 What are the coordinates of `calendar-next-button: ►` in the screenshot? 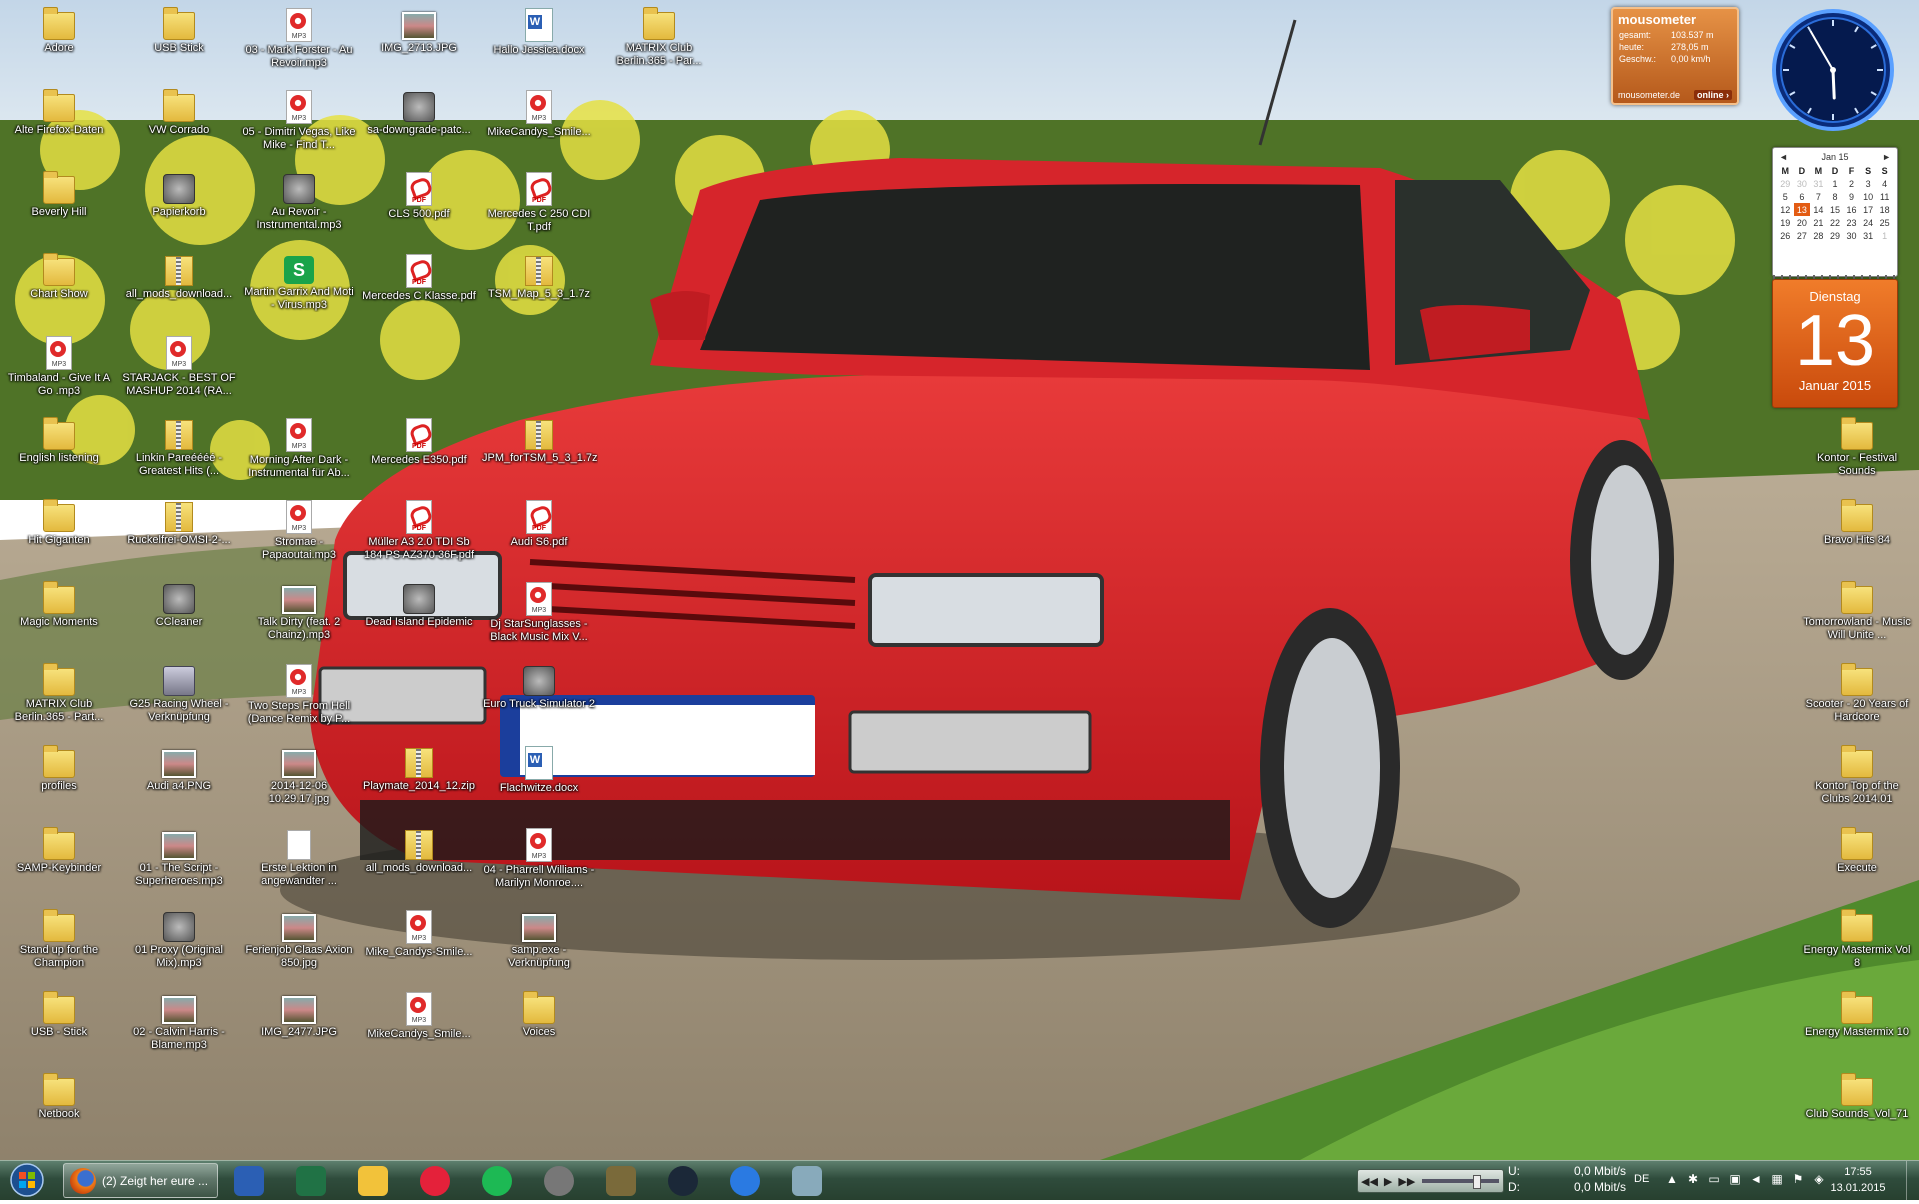 It's located at (1886, 157).